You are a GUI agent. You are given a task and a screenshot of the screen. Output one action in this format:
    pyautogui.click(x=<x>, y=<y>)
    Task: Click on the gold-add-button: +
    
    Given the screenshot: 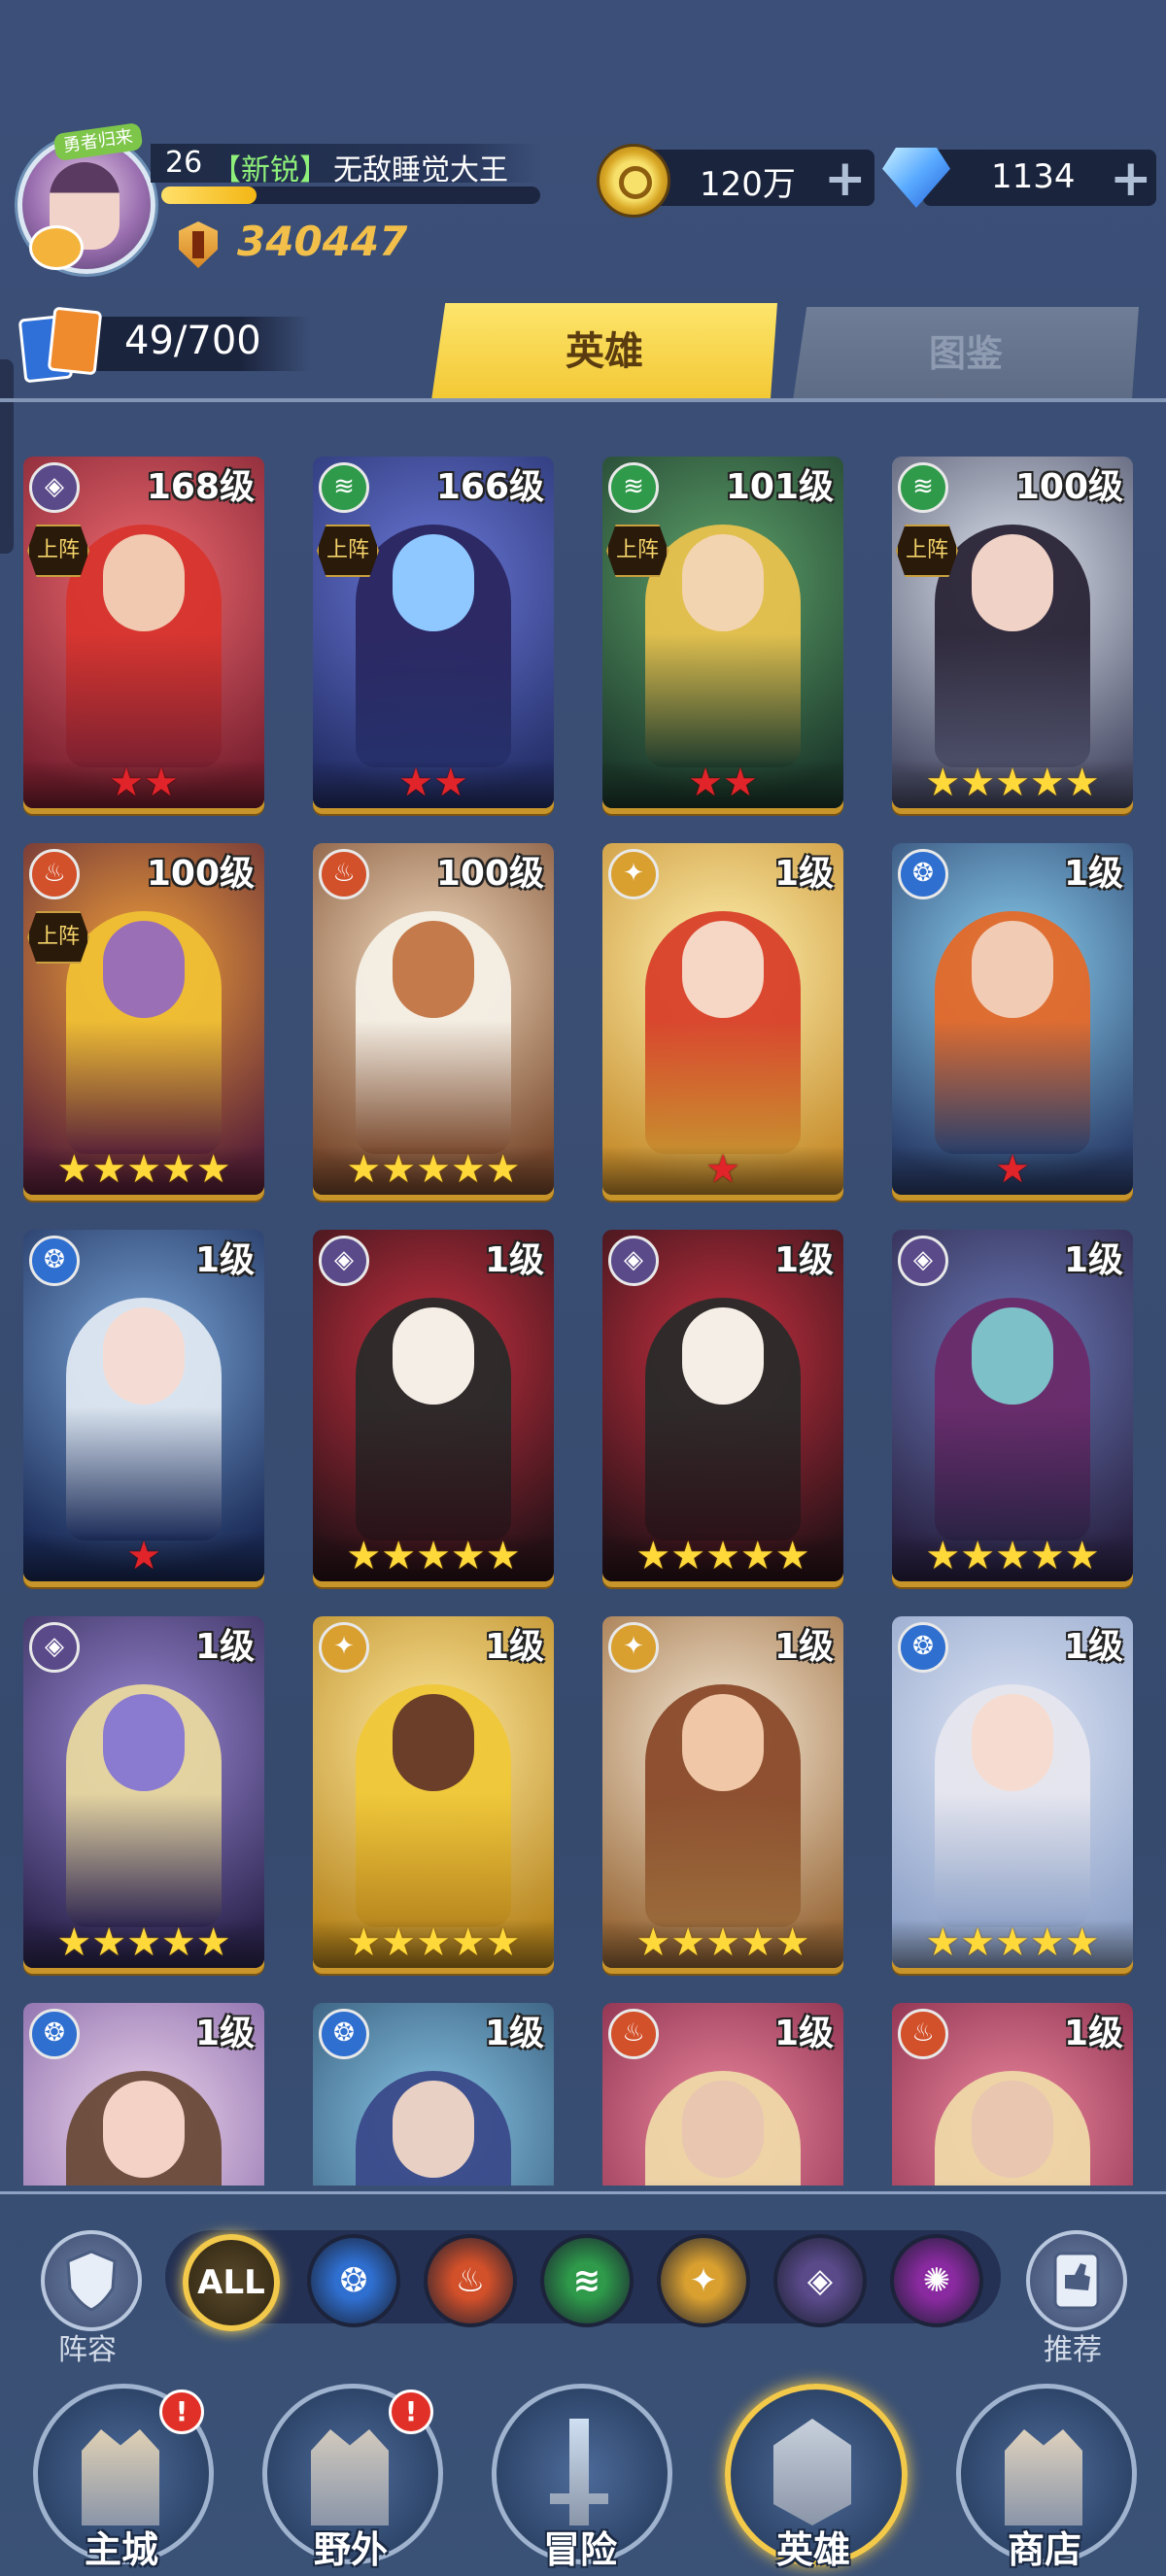 What is the action you would take?
    pyautogui.click(x=845, y=178)
    